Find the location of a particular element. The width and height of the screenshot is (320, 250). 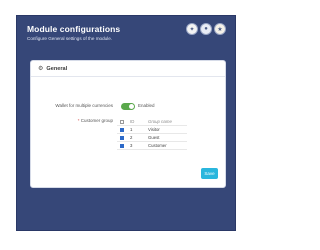

table-row: 1 Visitor is located at coordinates (152, 129).